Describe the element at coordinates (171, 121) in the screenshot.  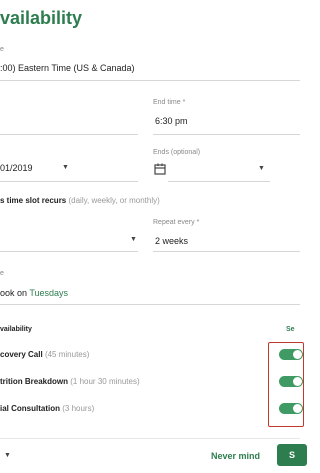
I see `end-time-input: 6:30 pm` at that location.